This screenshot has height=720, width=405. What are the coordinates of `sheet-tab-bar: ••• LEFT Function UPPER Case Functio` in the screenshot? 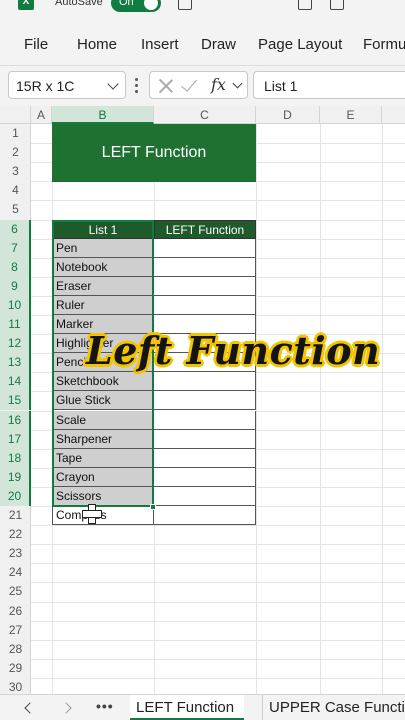 It's located at (202, 707).